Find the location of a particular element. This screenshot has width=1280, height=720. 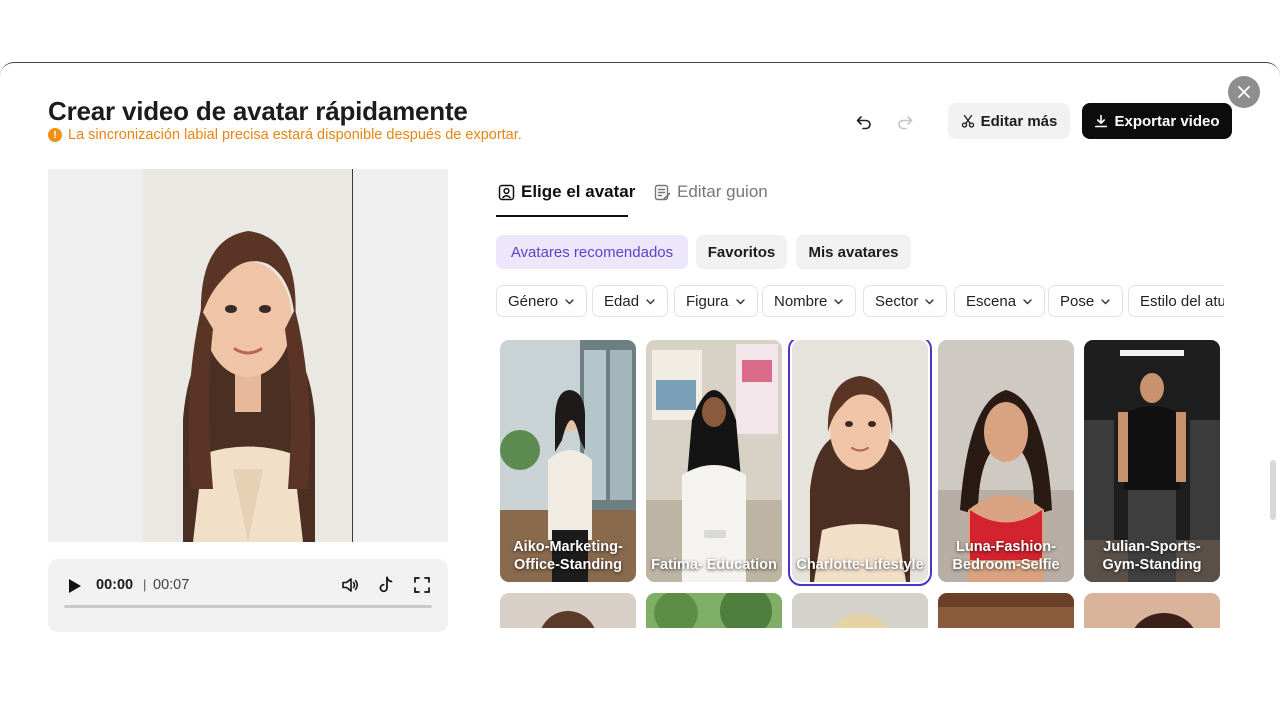

avatar-name: Fatima- Education is located at coordinates (714, 565).